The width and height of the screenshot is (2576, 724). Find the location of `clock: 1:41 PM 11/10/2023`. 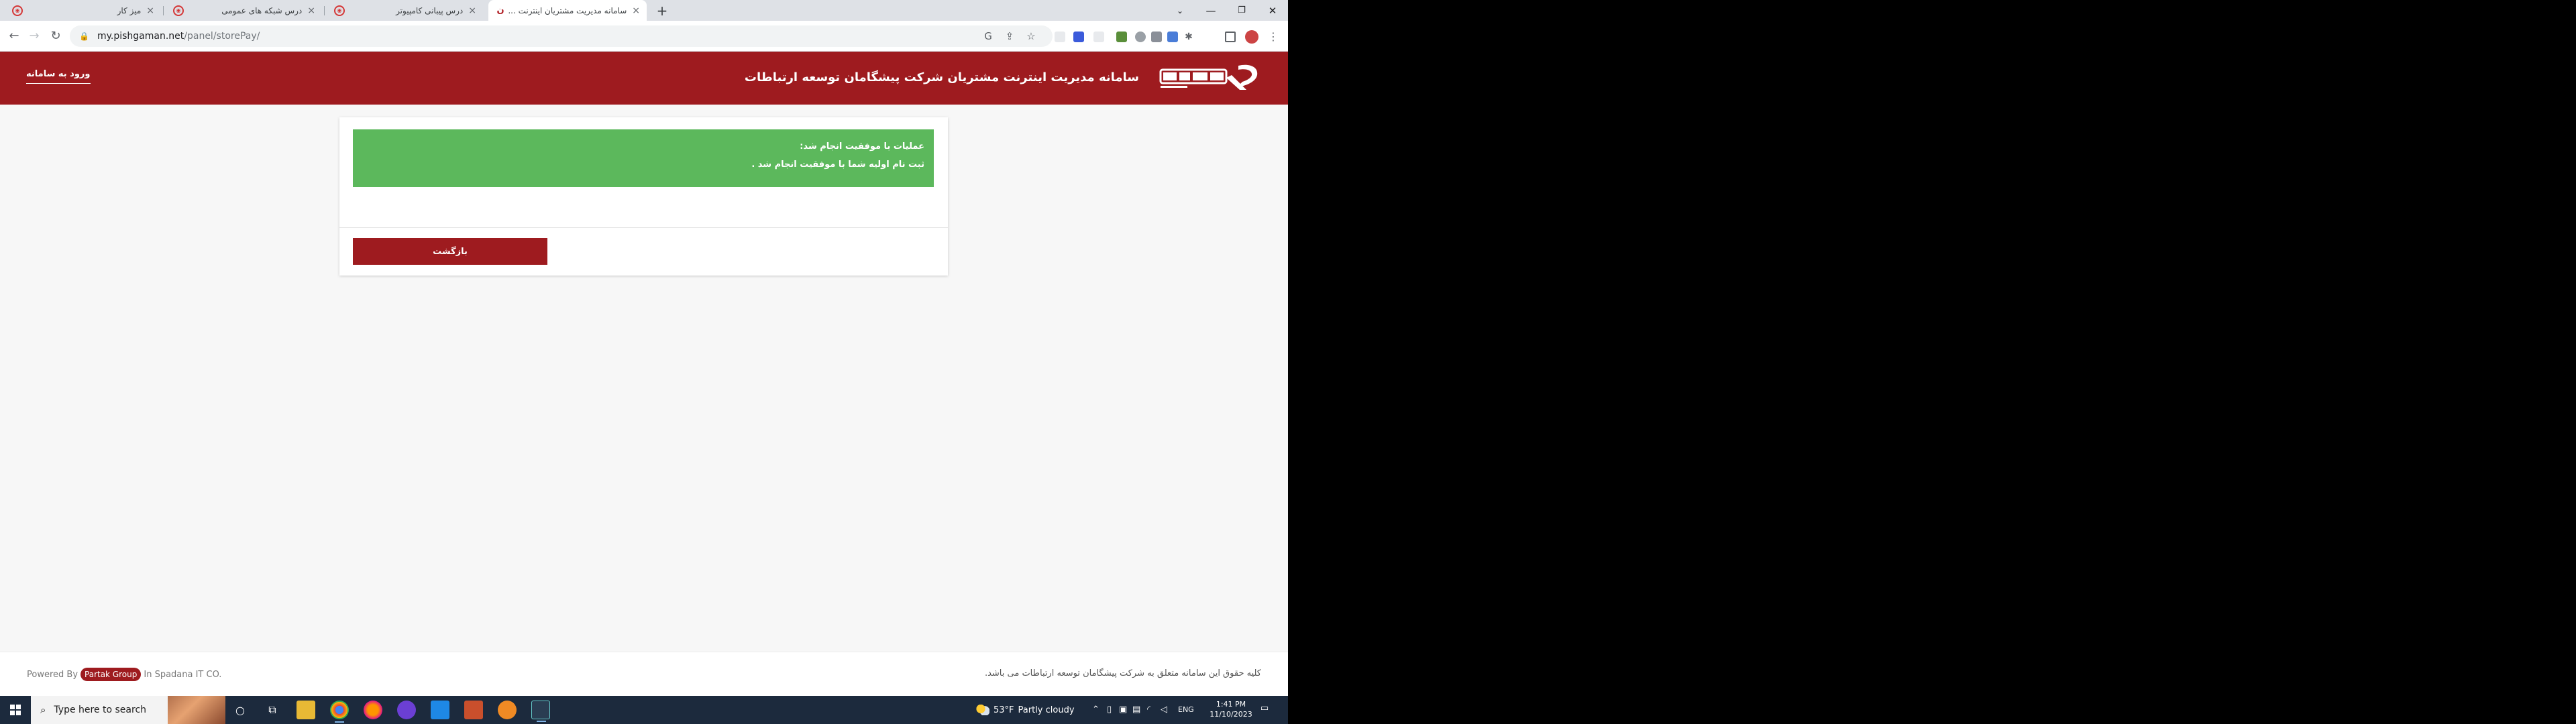

clock: 1:41 PM 11/10/2023 is located at coordinates (1231, 709).